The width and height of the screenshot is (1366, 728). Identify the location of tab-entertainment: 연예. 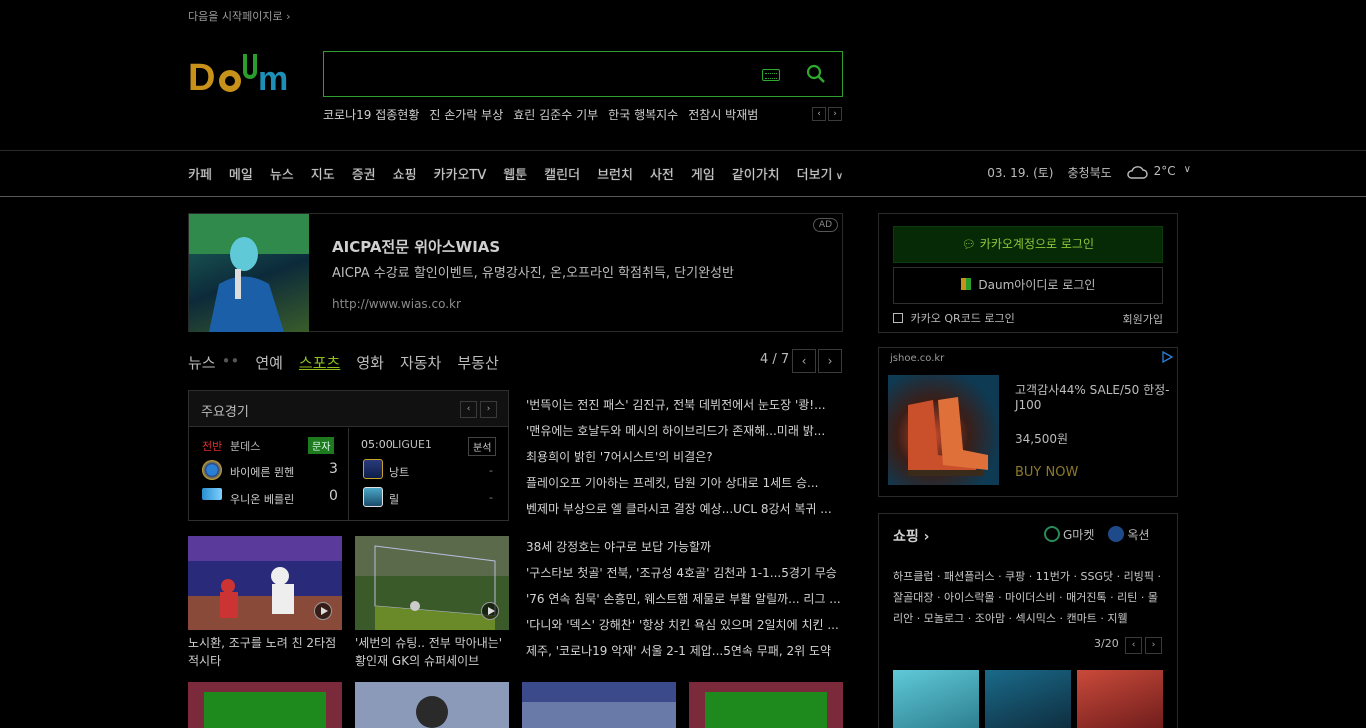
(269, 362).